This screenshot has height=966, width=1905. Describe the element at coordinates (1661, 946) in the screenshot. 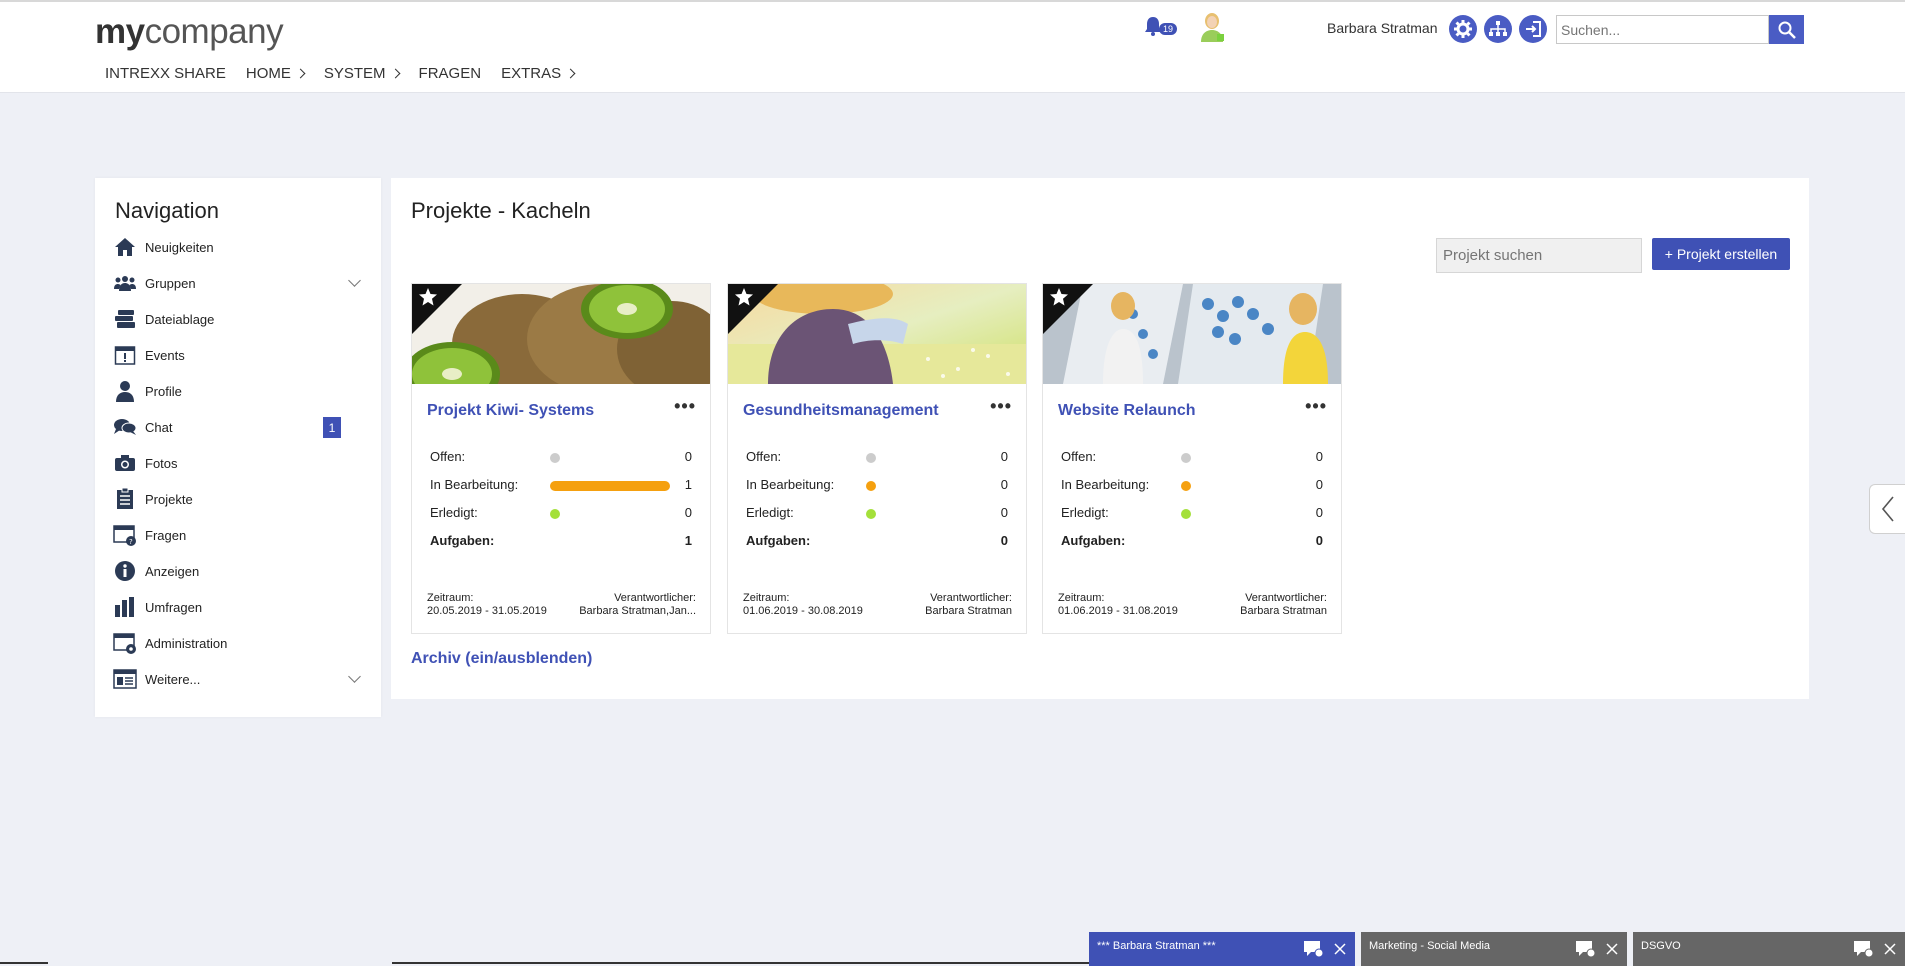

I see `chat-tab-label: DSGVO` at that location.